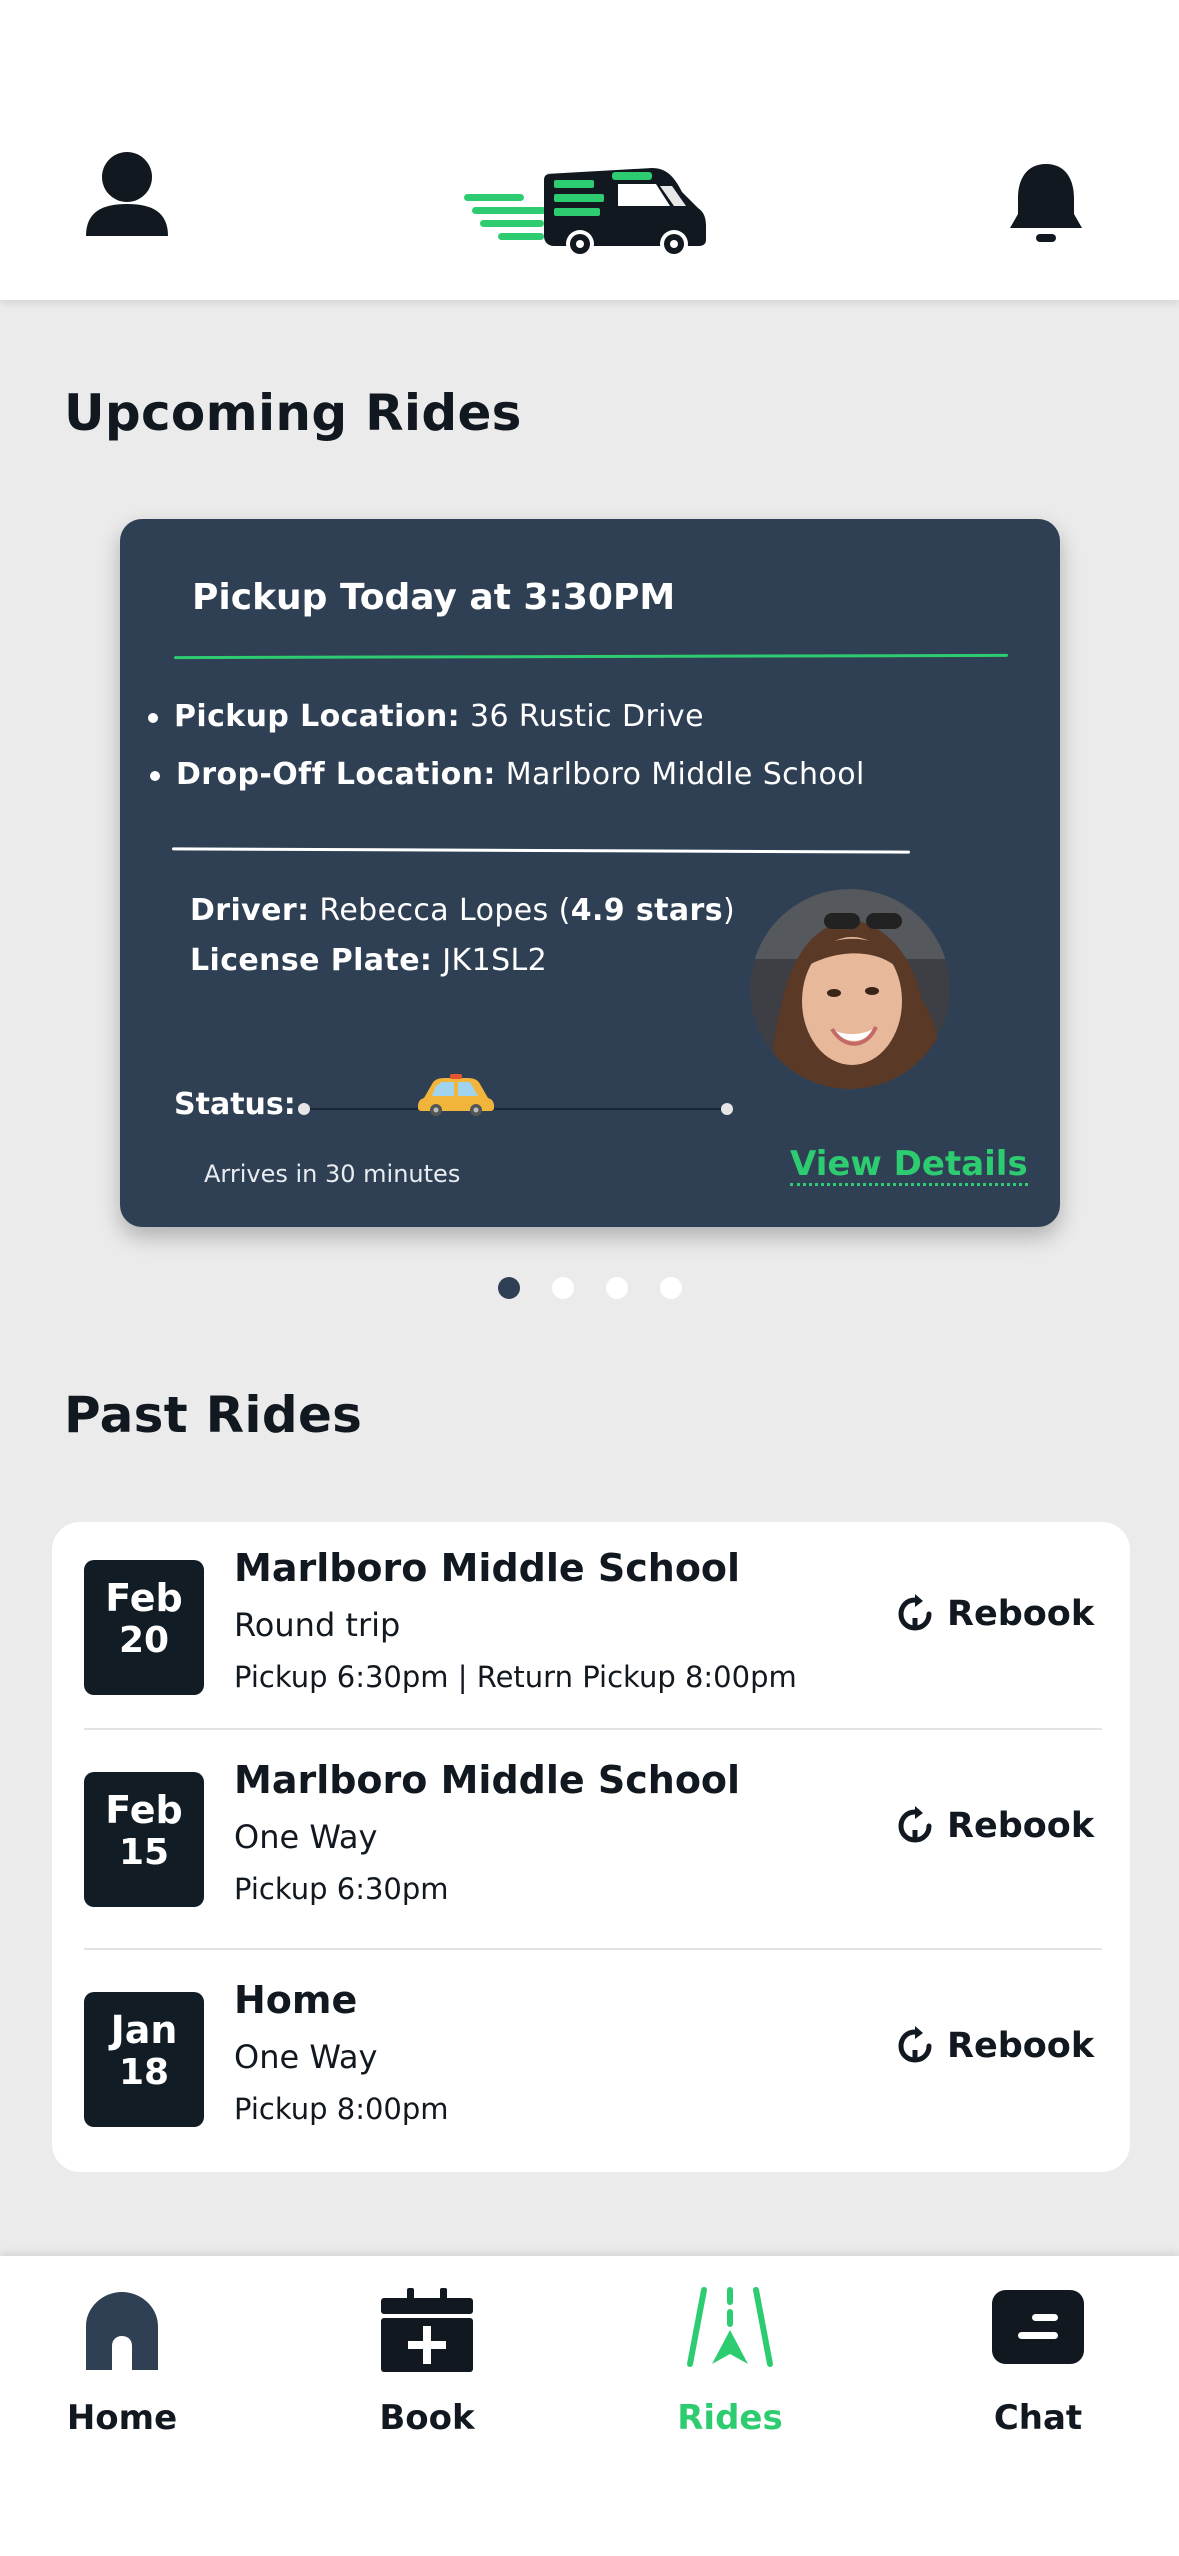  Describe the element at coordinates (144, 1852) in the screenshot. I see `ride-day: 15` at that location.